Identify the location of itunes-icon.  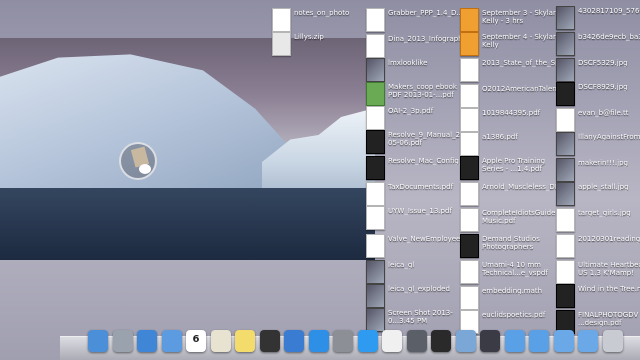
(294, 341).